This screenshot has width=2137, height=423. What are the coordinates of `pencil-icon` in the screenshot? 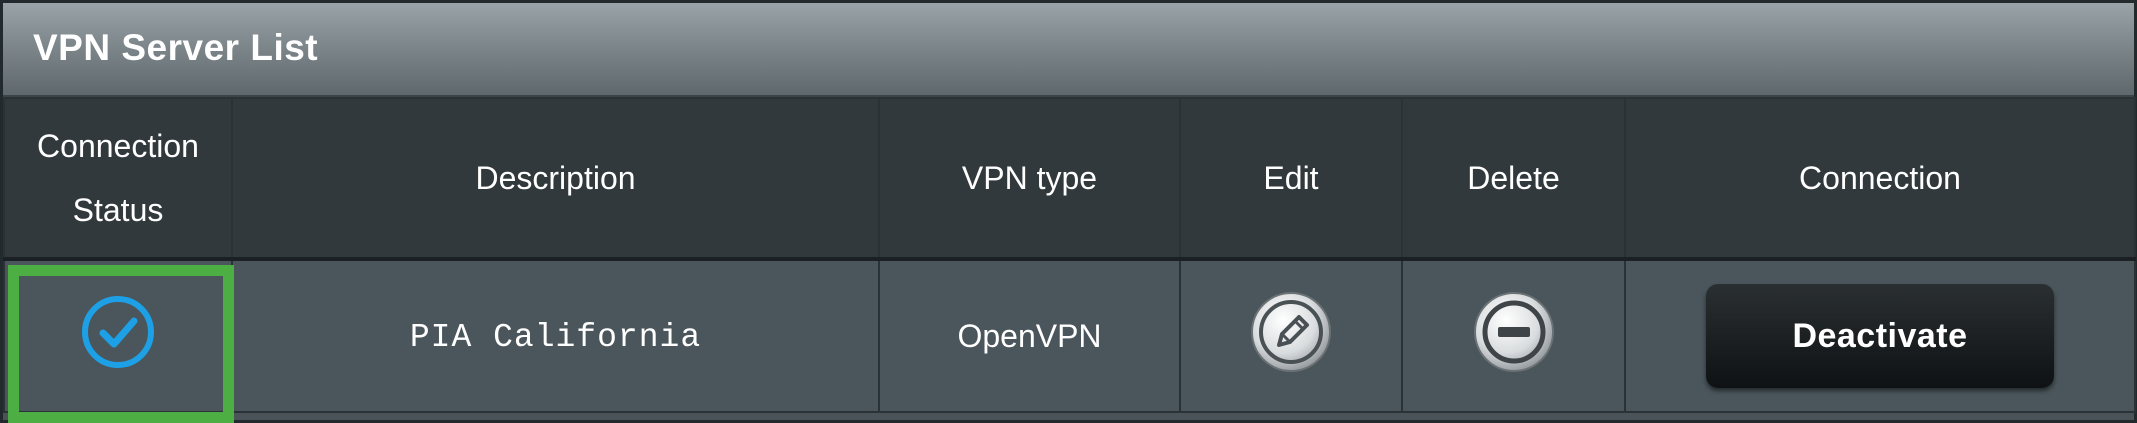 It's located at (1291, 336).